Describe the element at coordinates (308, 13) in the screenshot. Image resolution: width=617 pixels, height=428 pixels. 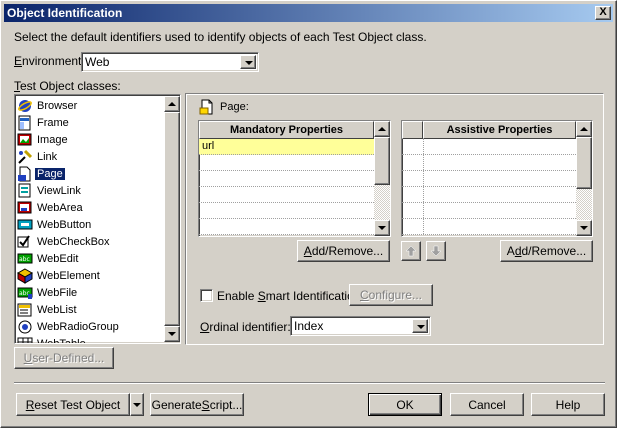
I see `title-bar: Object Identification X` at that location.